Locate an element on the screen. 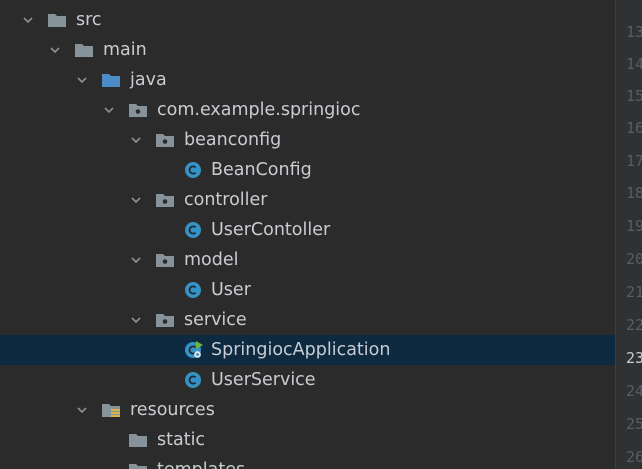 The height and width of the screenshot is (469, 642). tree-node-label: resources is located at coordinates (172, 410).